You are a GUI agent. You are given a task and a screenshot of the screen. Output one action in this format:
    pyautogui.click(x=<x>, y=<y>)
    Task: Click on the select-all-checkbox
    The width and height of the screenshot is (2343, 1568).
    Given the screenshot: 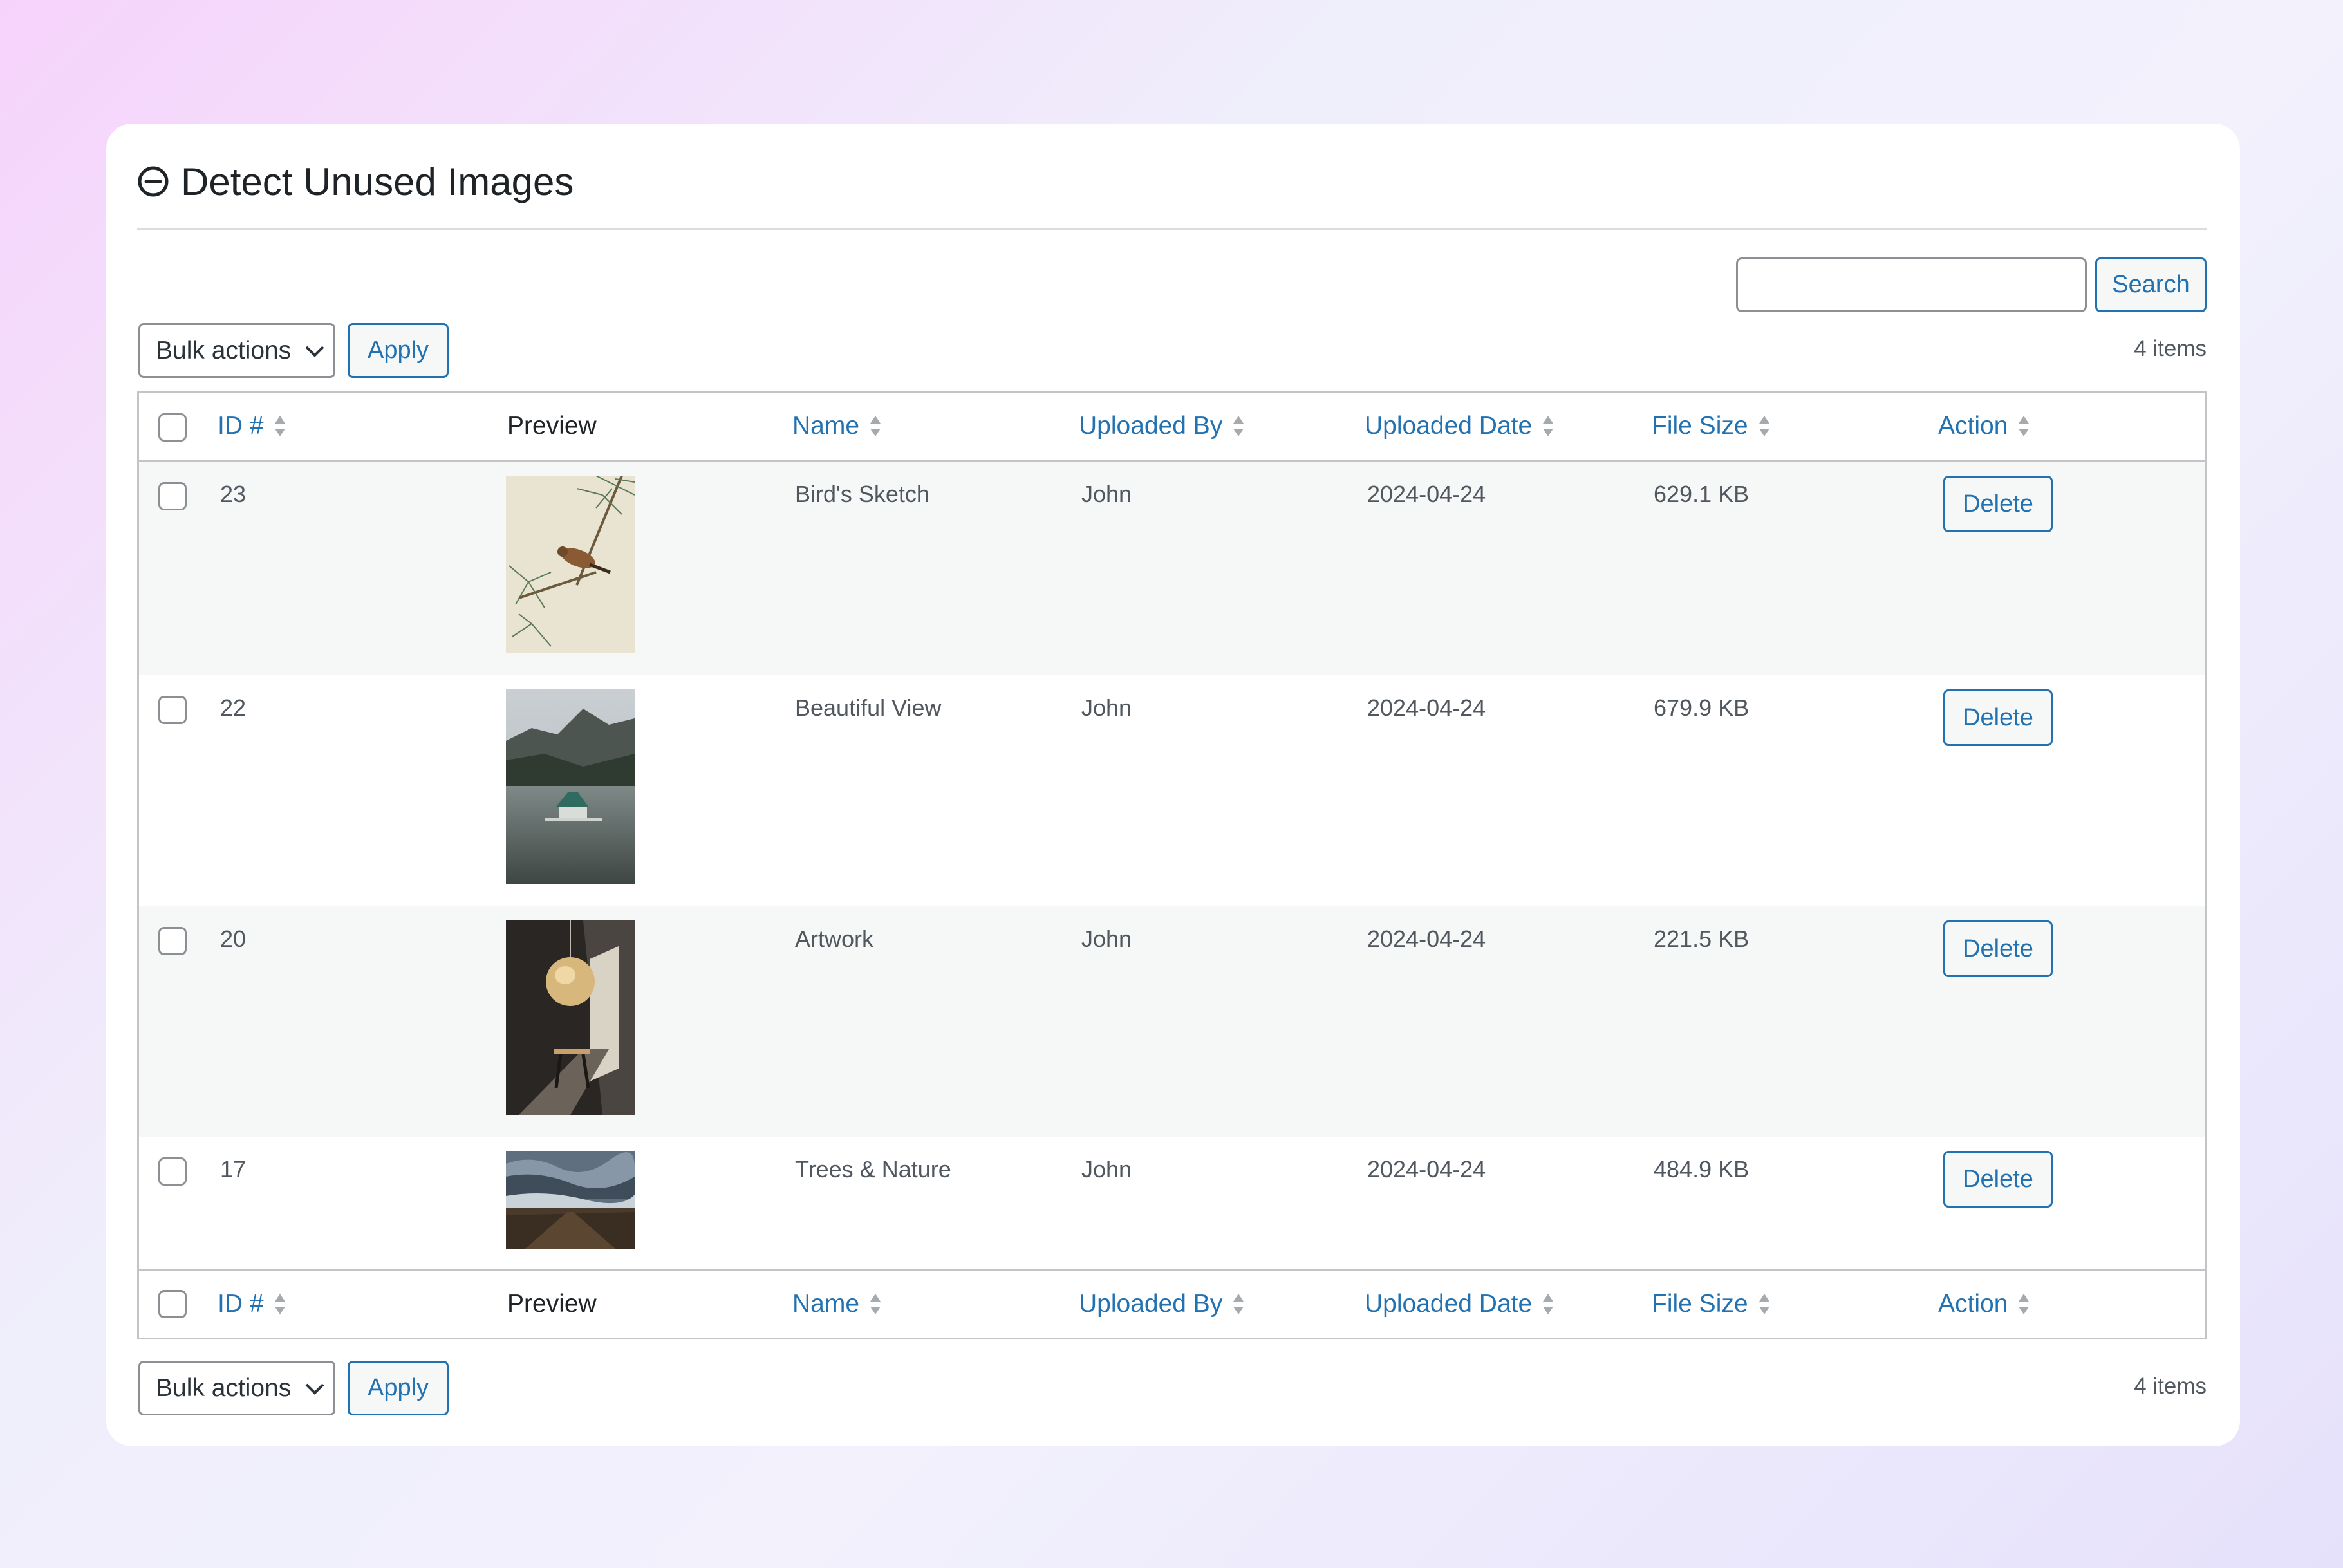 What is the action you would take?
    pyautogui.click(x=172, y=428)
    